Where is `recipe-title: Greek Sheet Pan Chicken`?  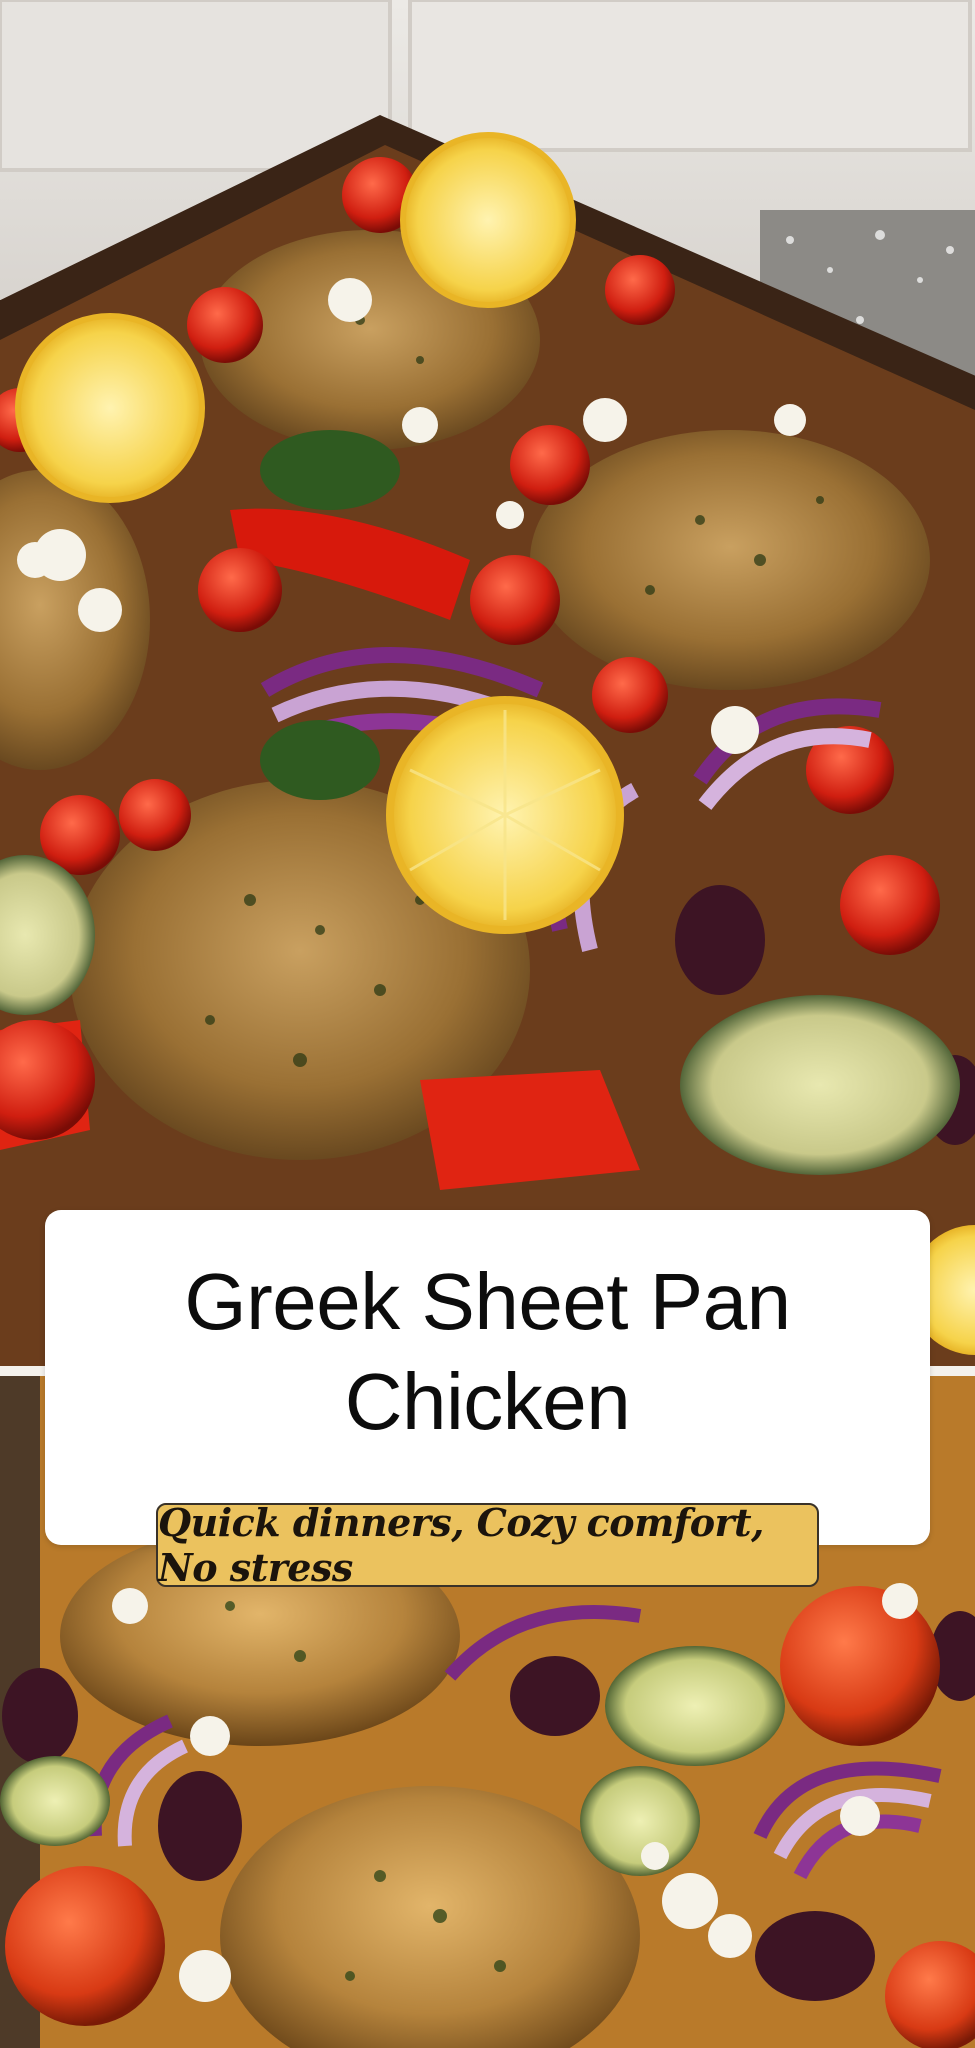 recipe-title: Greek Sheet Pan Chicken is located at coordinates (487, 1351).